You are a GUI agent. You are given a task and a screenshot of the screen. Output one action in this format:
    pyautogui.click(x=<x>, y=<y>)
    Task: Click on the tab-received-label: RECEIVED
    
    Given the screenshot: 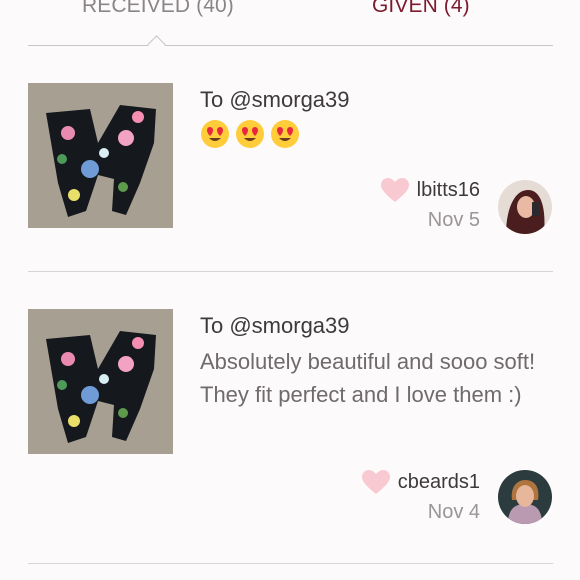 What is the action you would take?
    pyautogui.click(x=136, y=8)
    